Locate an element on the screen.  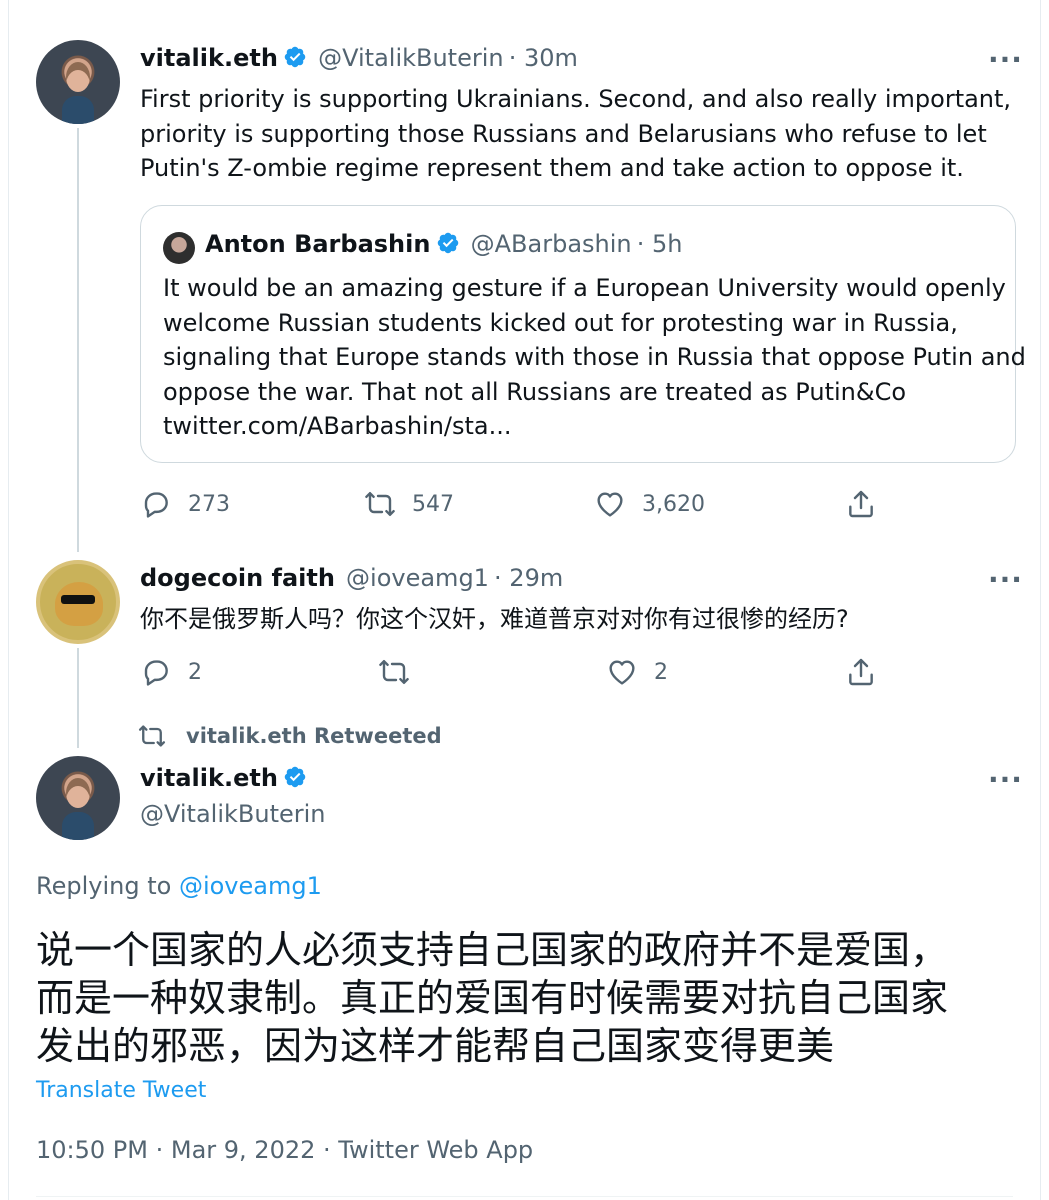
timestamp: · 29m is located at coordinates (528, 578).